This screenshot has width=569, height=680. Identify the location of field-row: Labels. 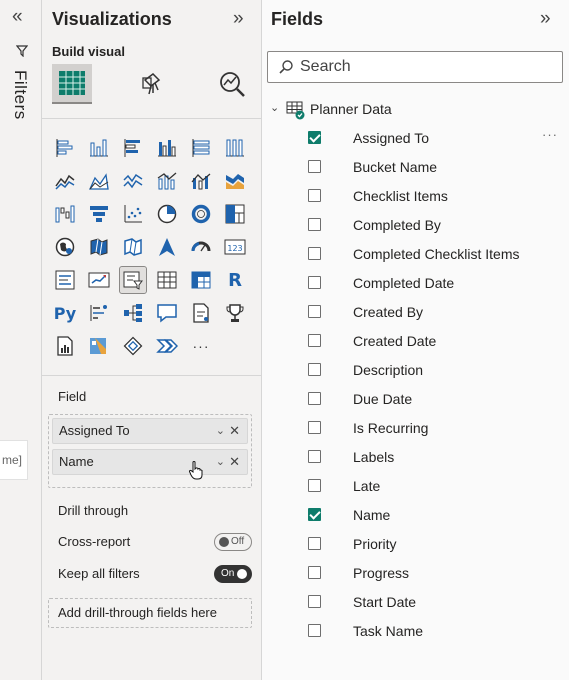
(415, 457).